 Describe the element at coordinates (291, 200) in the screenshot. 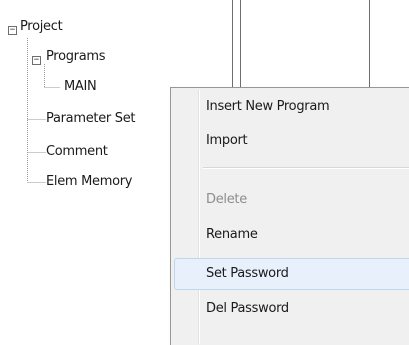

I see `menu-item-delete: Delete` at that location.